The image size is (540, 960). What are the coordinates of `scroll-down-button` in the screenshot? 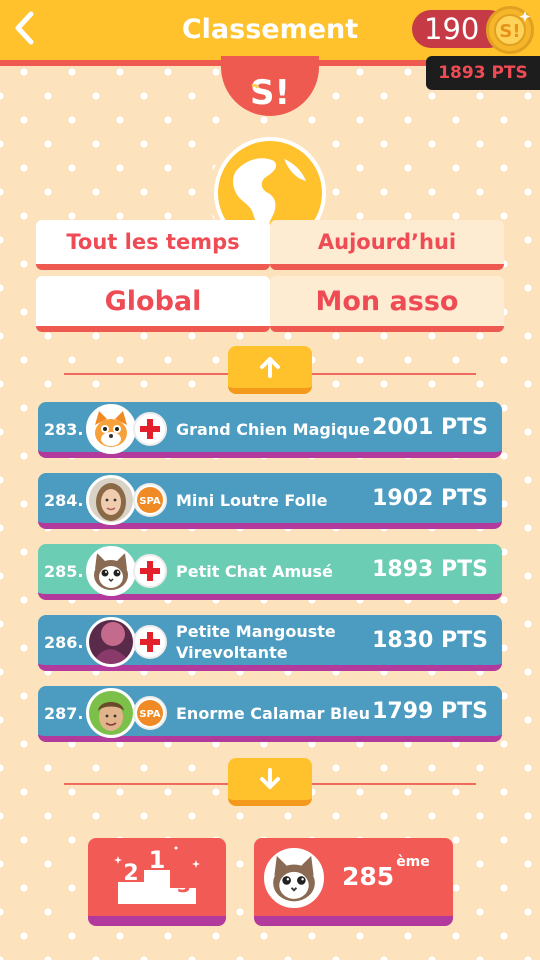 It's located at (270, 782).